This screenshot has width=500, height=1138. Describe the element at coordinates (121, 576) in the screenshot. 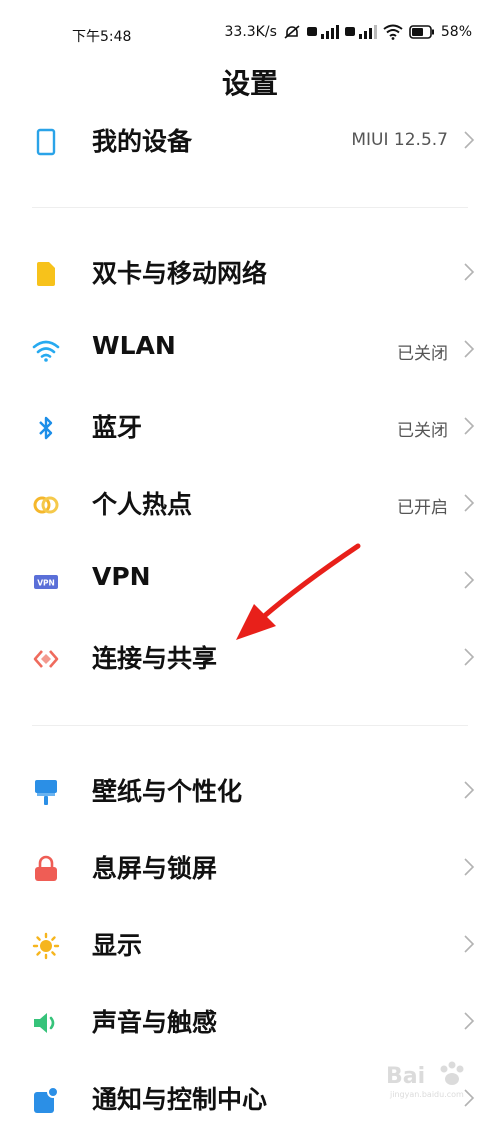

I see `vpn-label: VPN` at that location.